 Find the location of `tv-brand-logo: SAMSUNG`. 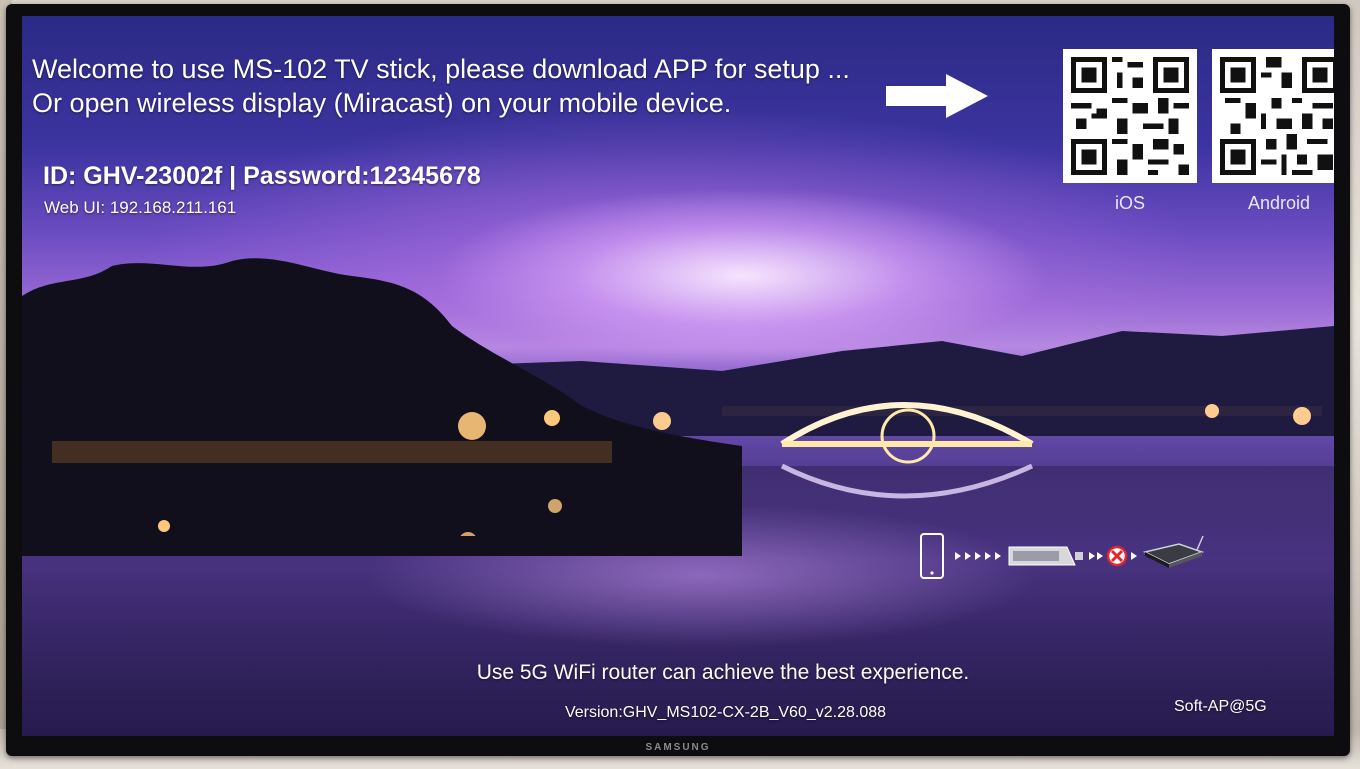

tv-brand-logo: SAMSUNG is located at coordinates (678, 747).